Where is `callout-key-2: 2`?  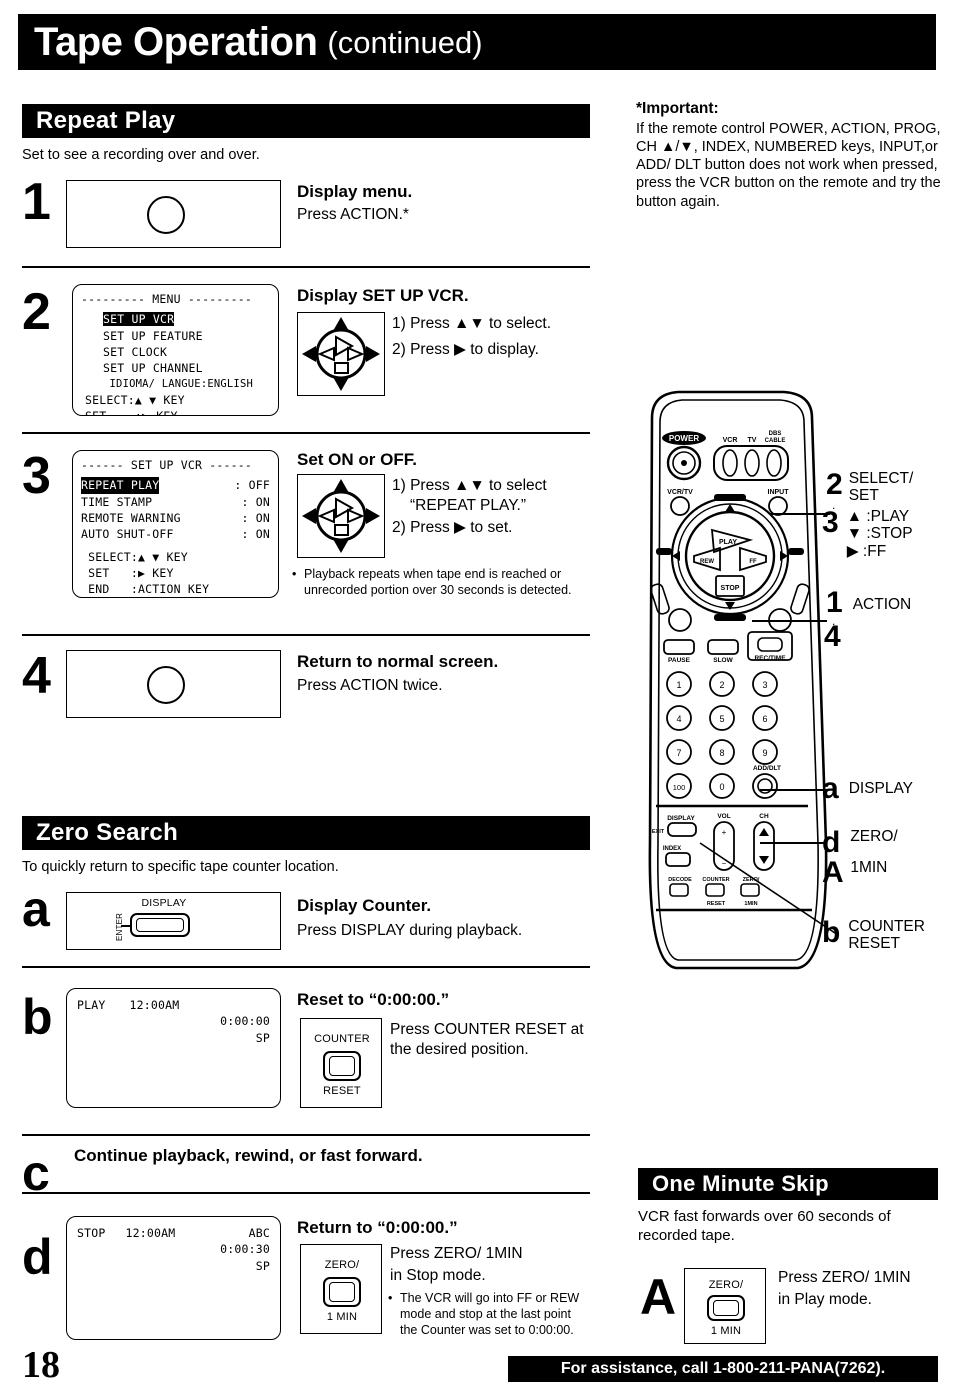 callout-key-2: 2 is located at coordinates (834, 484).